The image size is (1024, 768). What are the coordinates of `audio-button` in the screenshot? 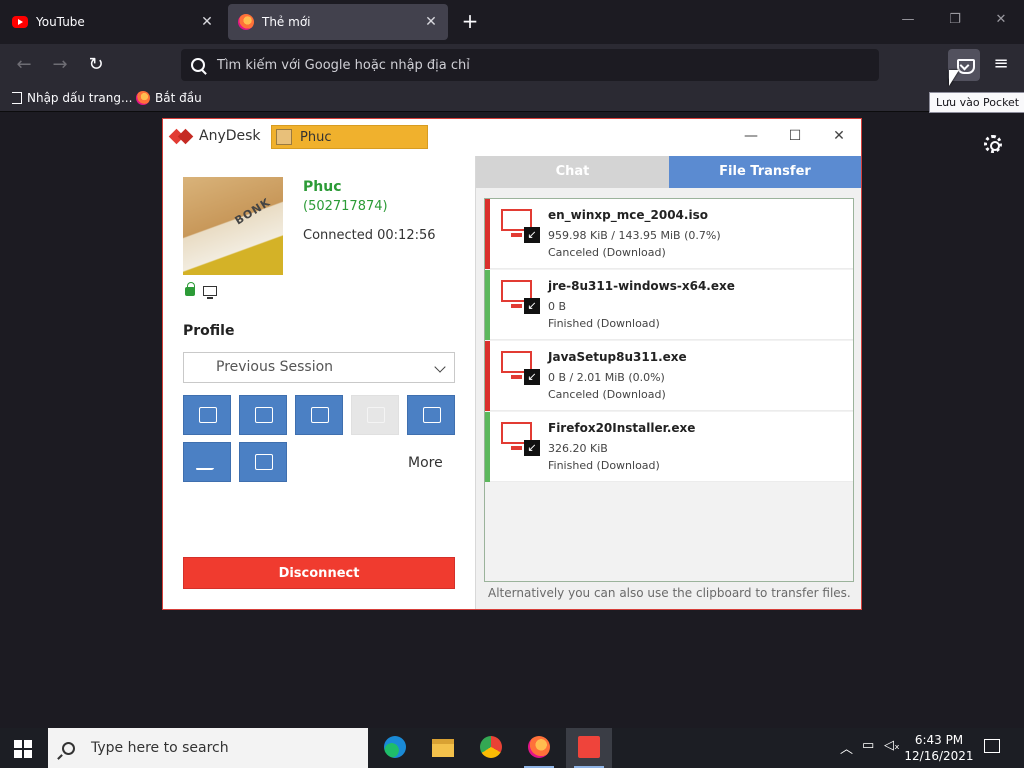 It's located at (375, 415).